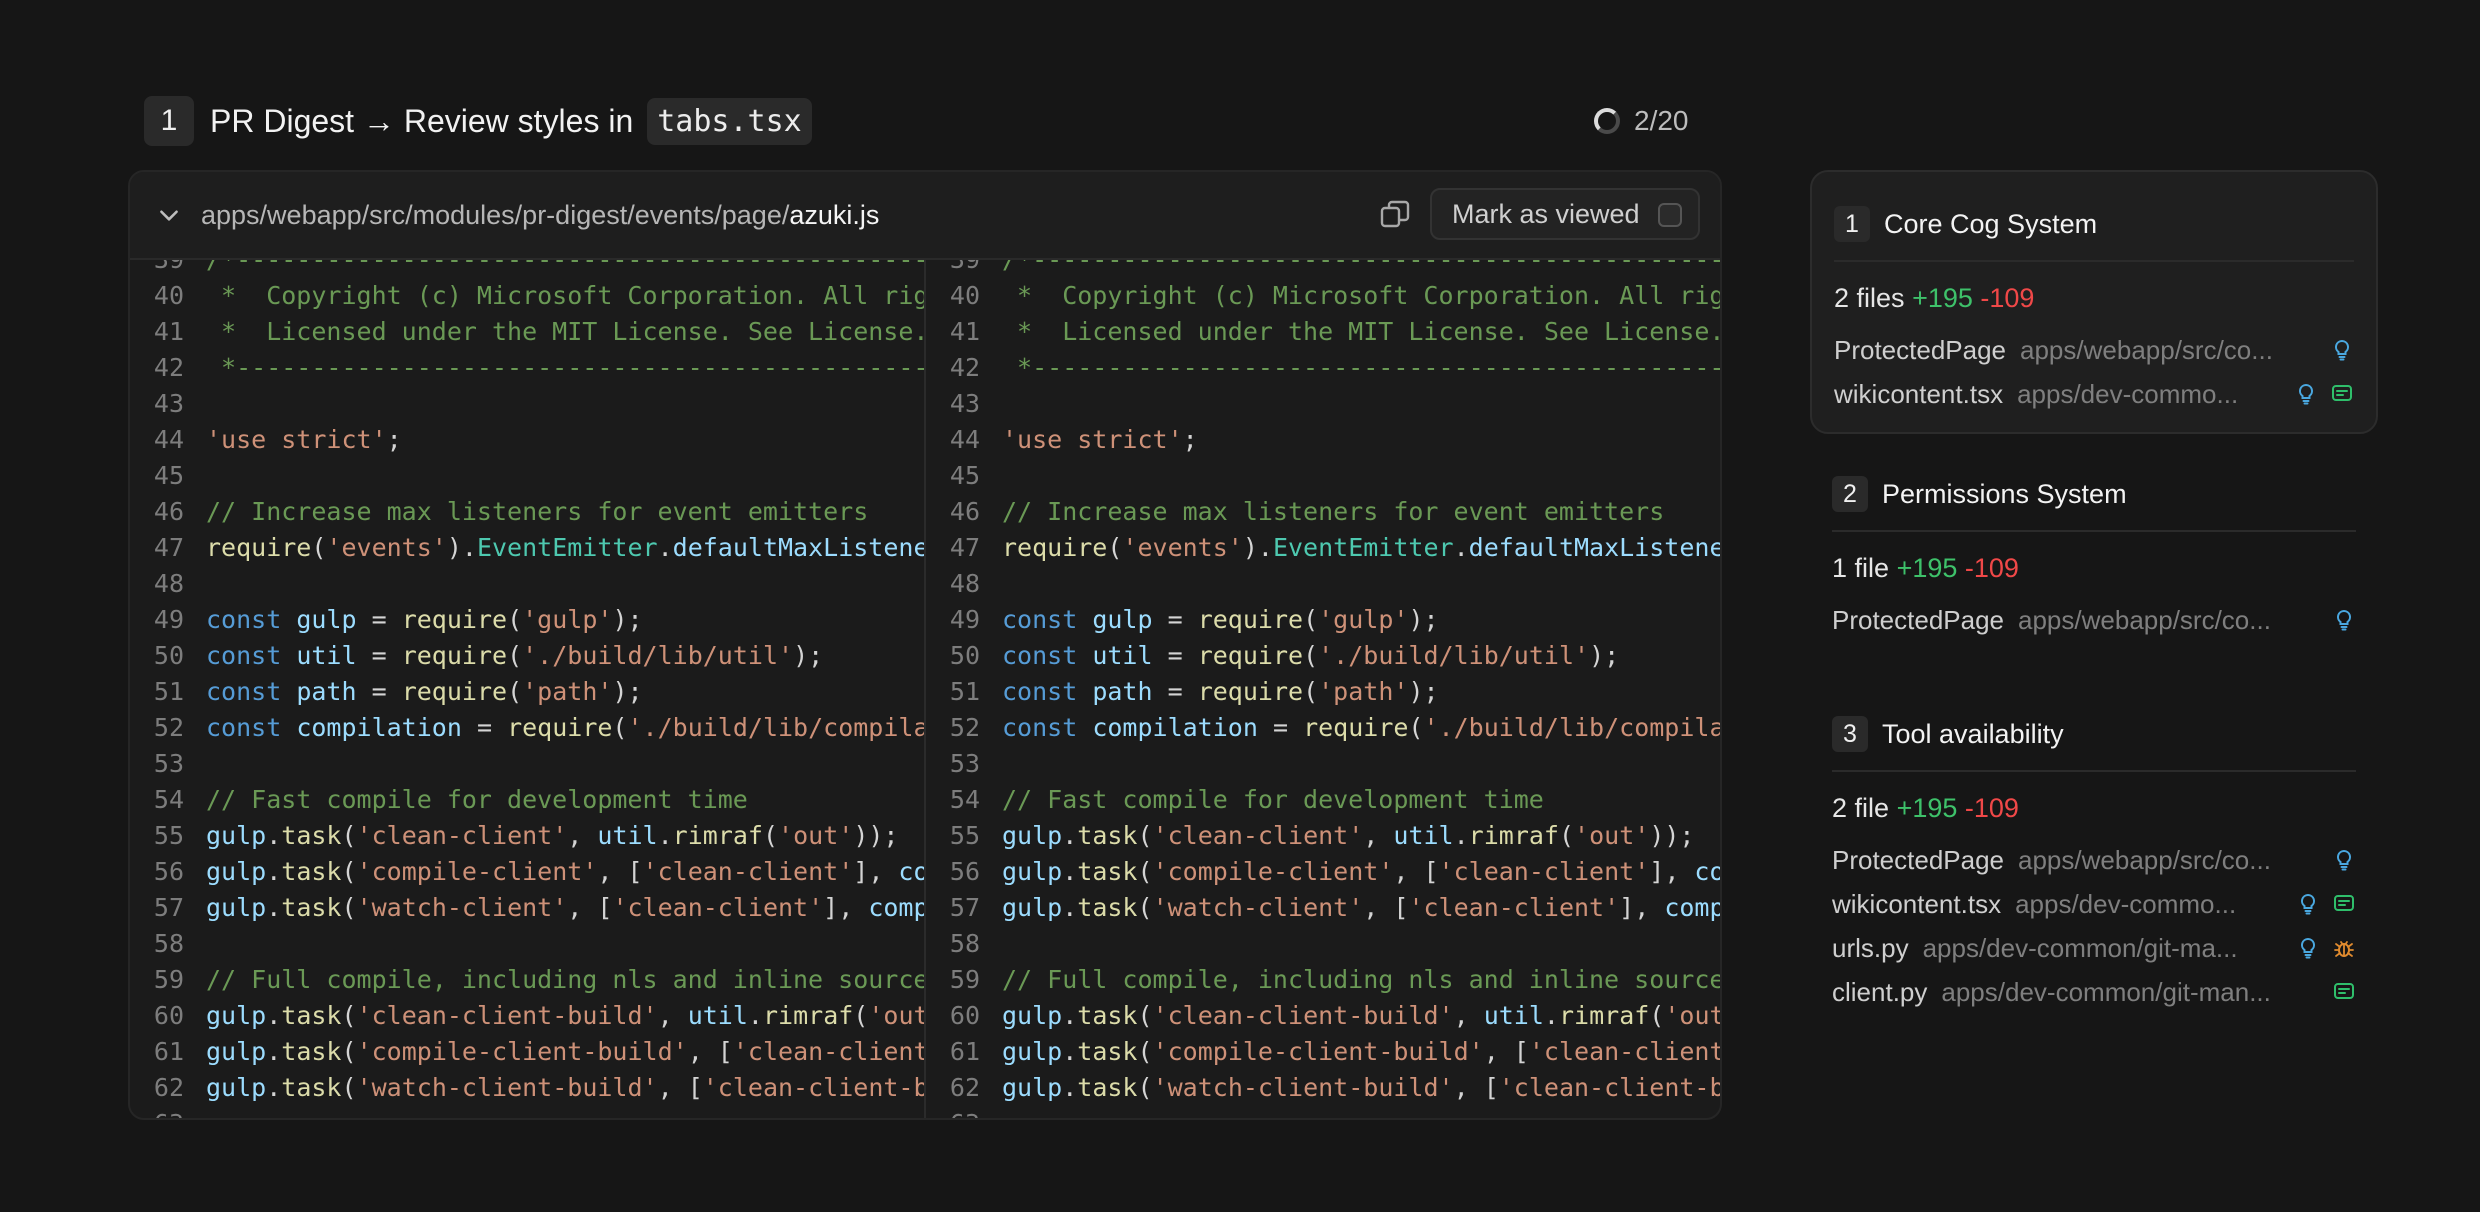  What do you see at coordinates (1880, 992) in the screenshot?
I see `file-item-name: client.py` at bounding box center [1880, 992].